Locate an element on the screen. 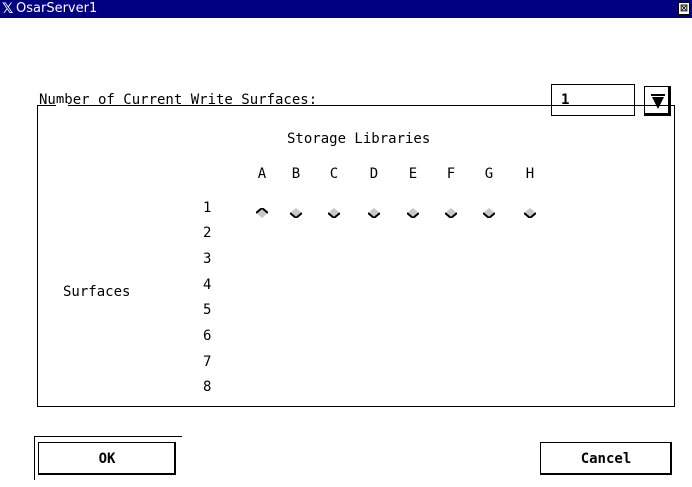 This screenshot has width=692, height=487. surface-row-3: 3 is located at coordinates (207, 259).